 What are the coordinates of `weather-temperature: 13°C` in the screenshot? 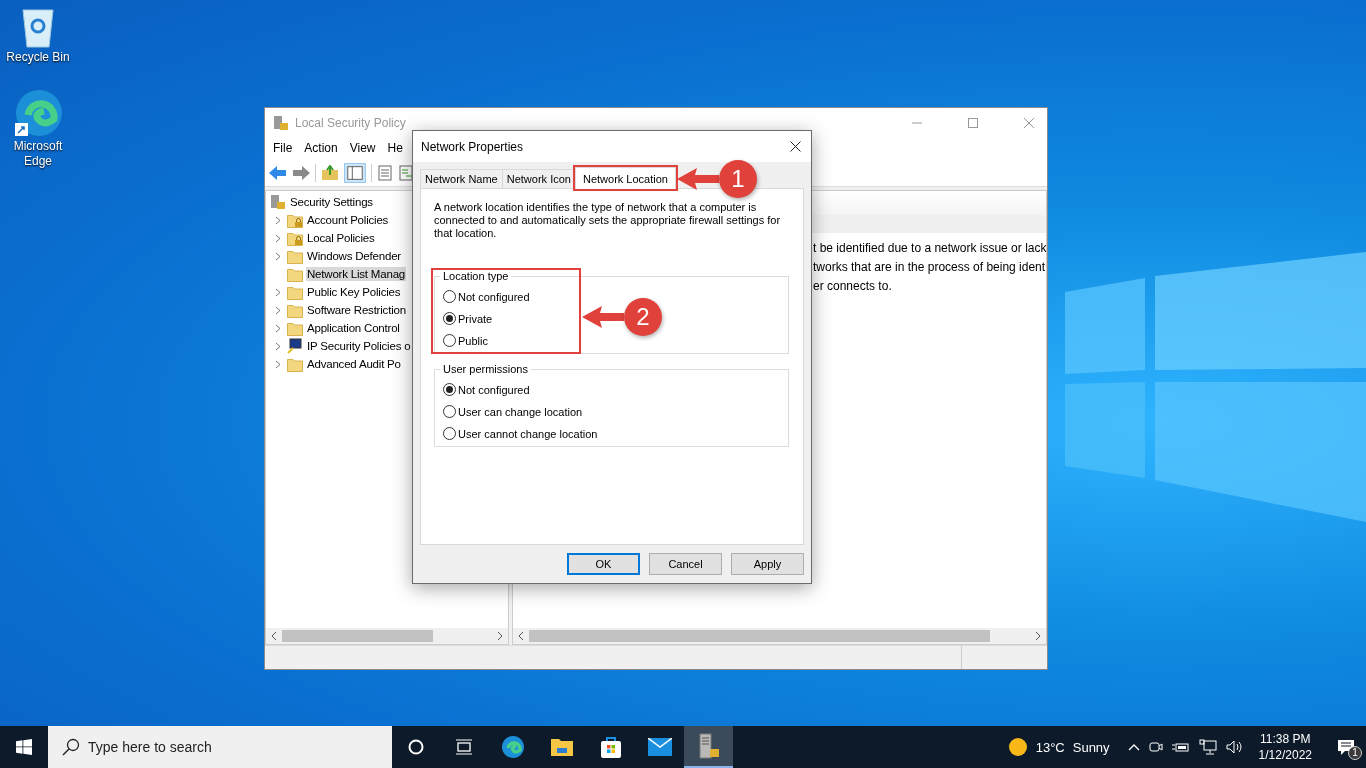 It's located at (1050, 747).